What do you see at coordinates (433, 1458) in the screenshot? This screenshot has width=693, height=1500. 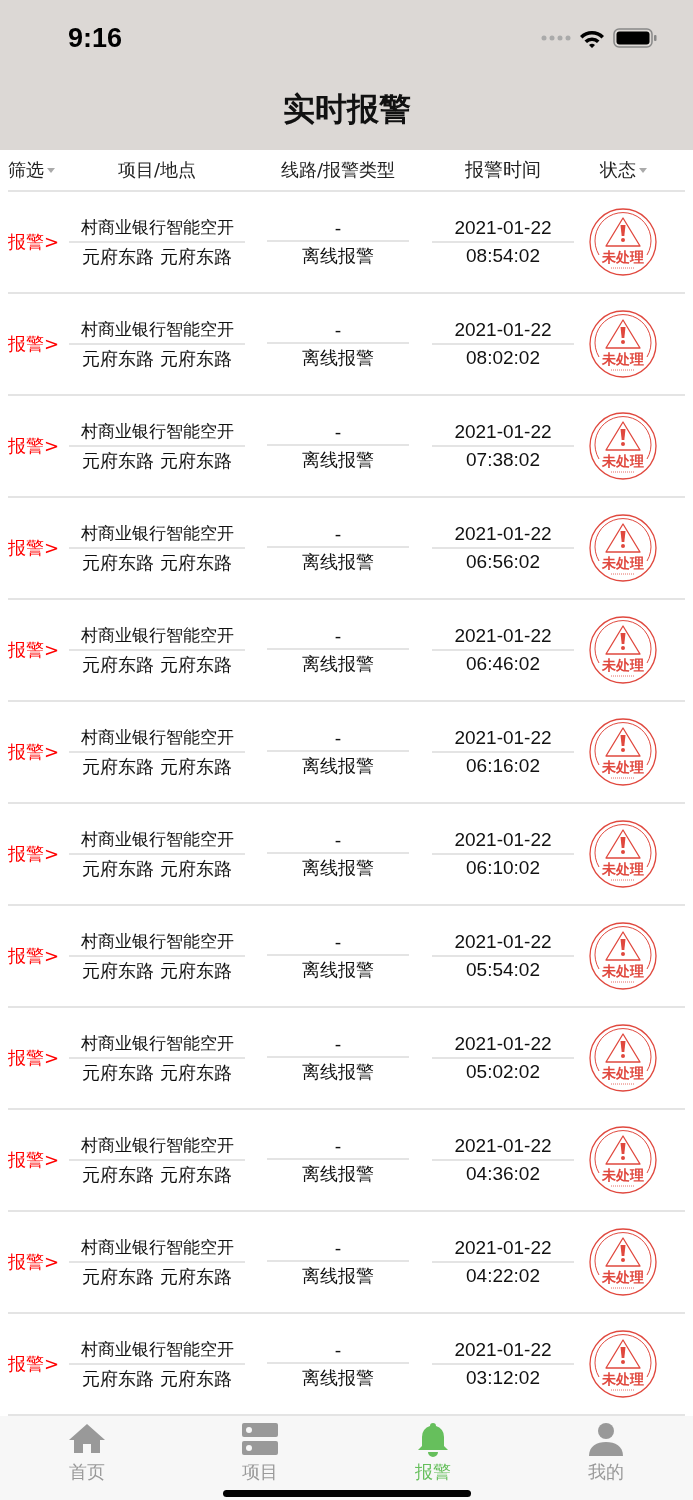 I see `tab-item: 报警` at bounding box center [433, 1458].